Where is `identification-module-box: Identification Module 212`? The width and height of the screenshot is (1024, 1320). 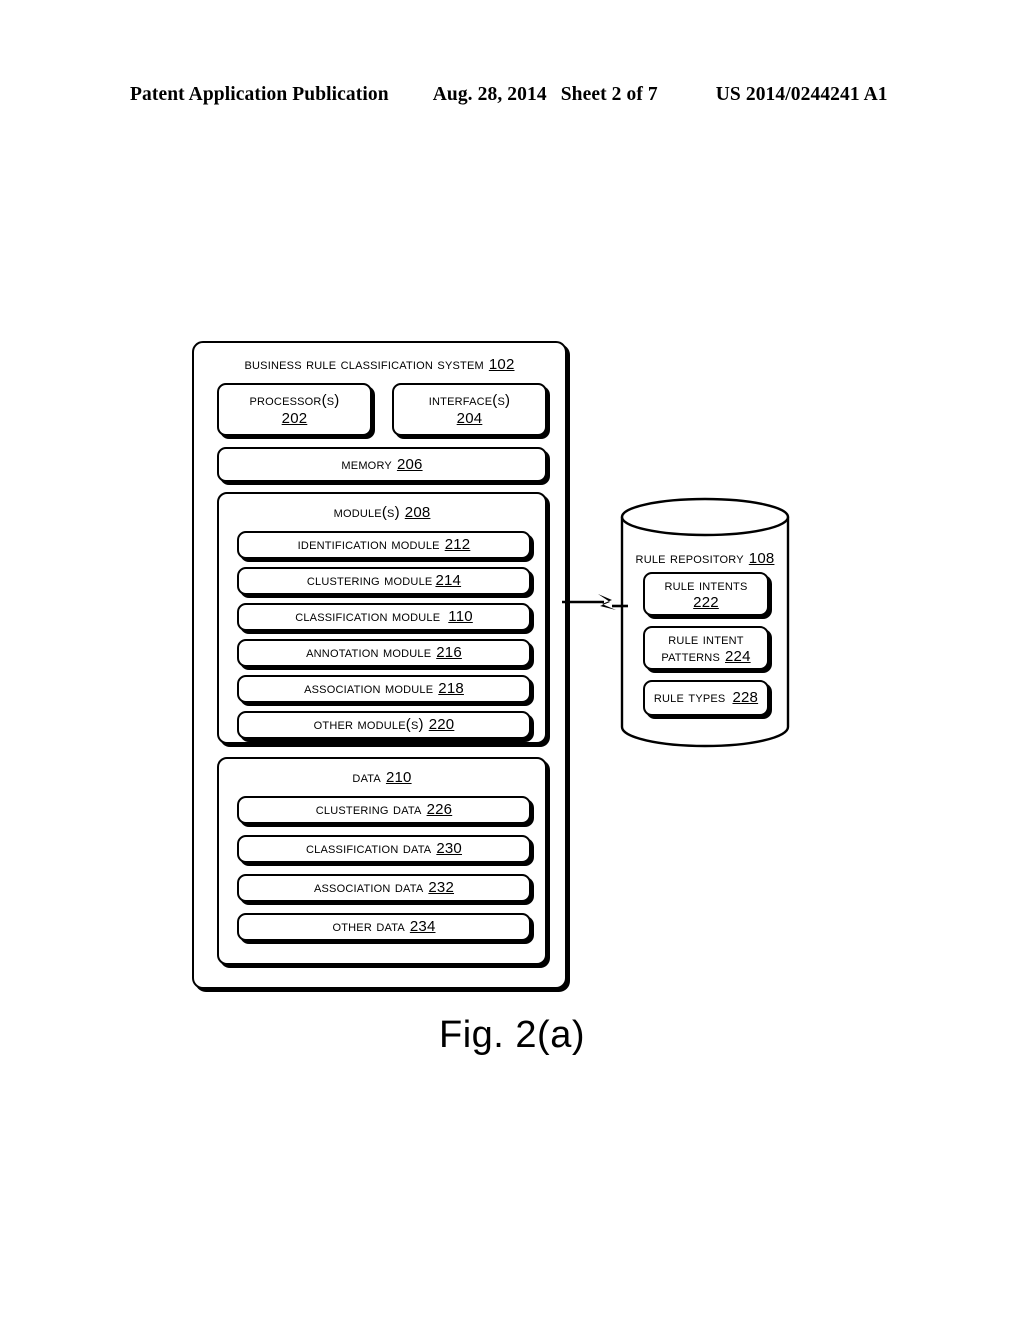
identification-module-box: Identification Module 212 is located at coordinates (384, 545).